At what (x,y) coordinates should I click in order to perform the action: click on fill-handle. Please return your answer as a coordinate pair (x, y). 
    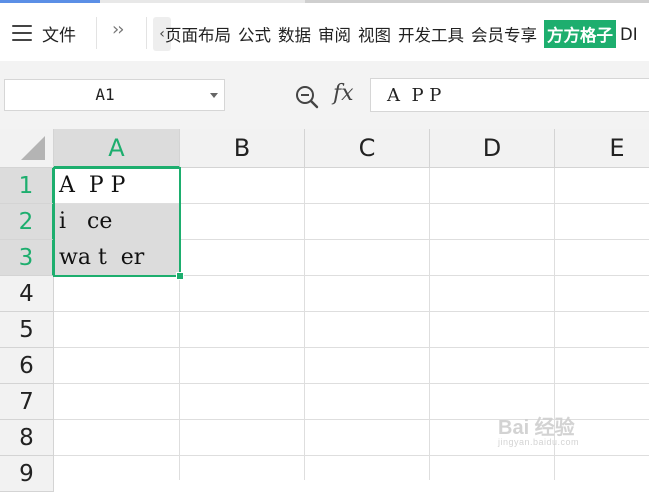
    Looking at the image, I should click on (180, 276).